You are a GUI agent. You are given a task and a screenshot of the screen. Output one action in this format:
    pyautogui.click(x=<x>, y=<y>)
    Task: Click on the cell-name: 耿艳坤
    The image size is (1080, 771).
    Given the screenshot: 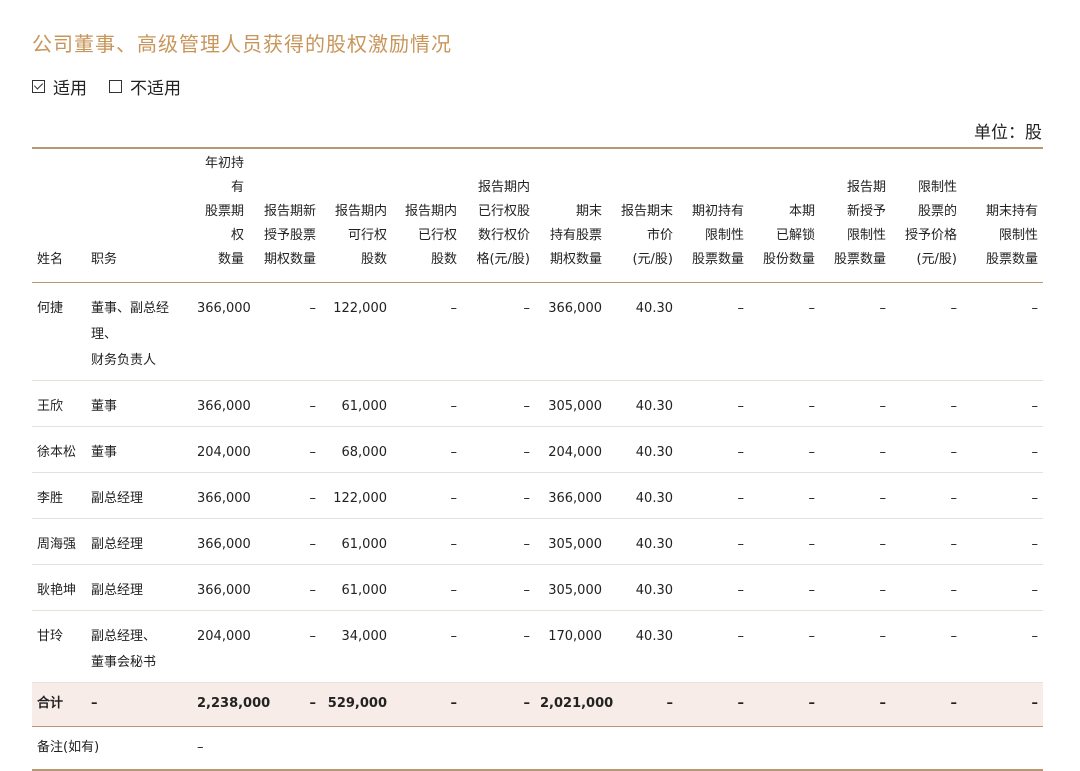 What is the action you would take?
    pyautogui.click(x=59, y=587)
    